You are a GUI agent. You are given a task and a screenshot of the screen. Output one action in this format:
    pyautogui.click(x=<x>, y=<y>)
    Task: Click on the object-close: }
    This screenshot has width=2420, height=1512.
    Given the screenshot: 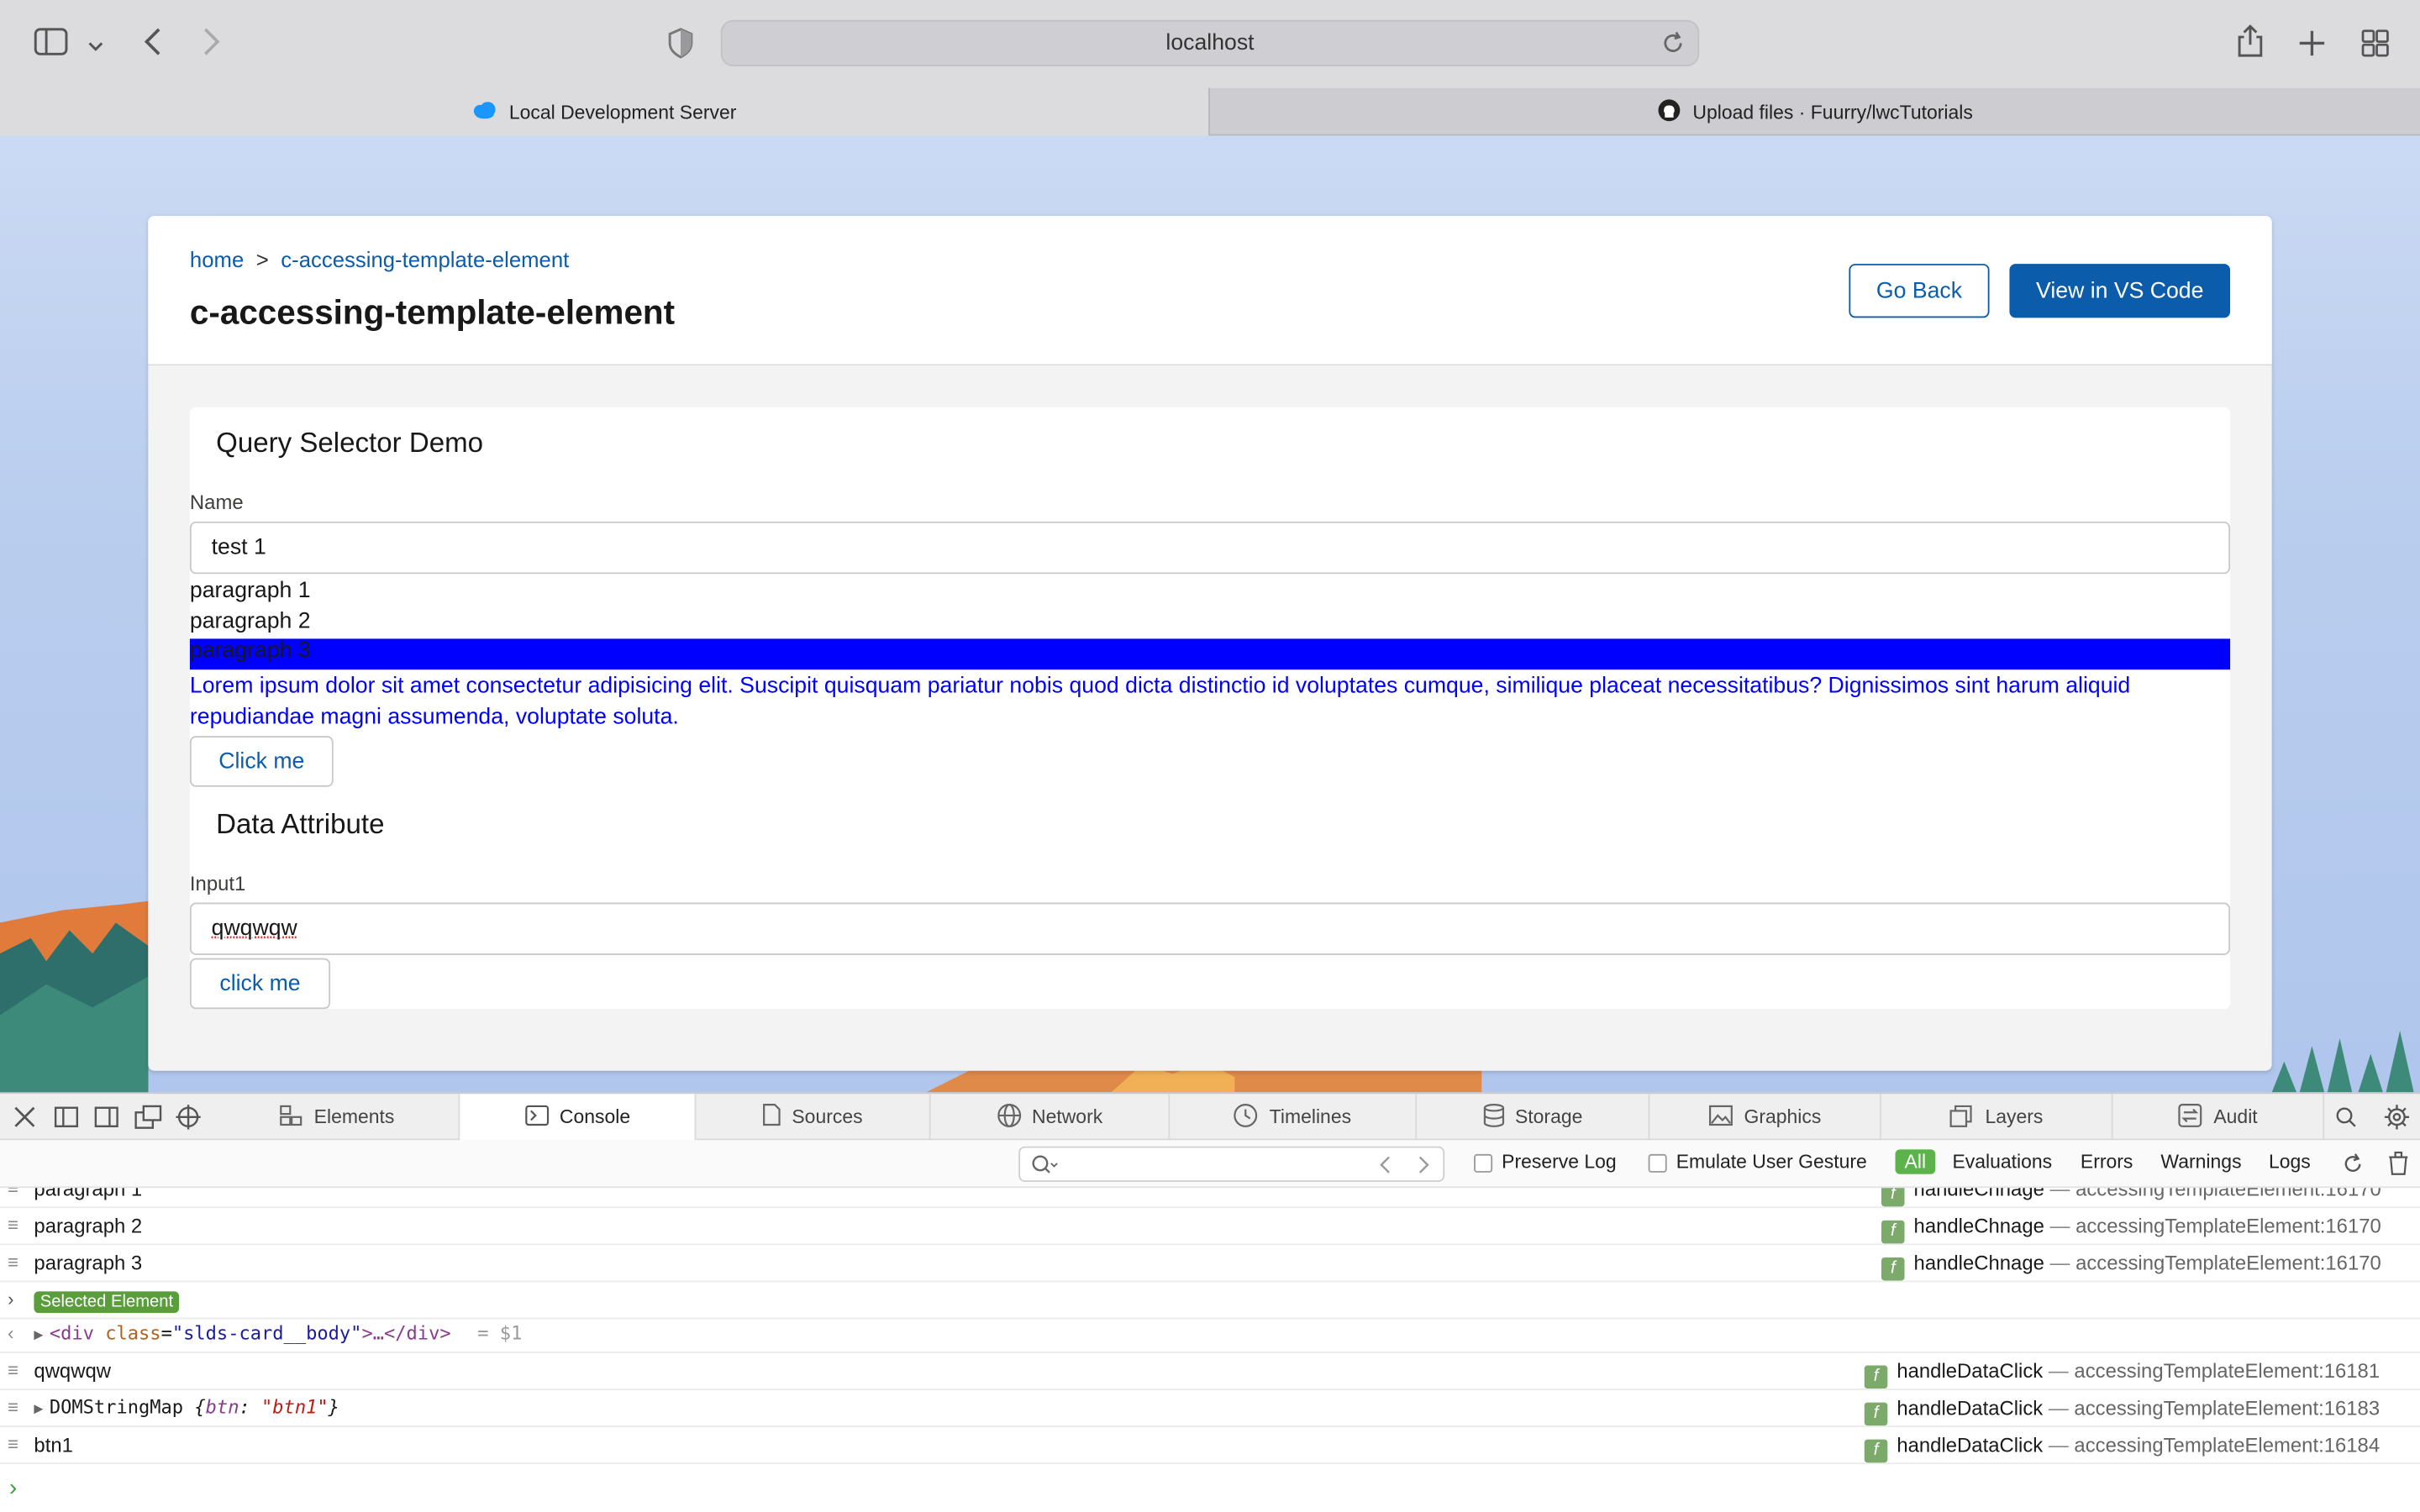 What is the action you would take?
    pyautogui.click(x=333, y=1407)
    